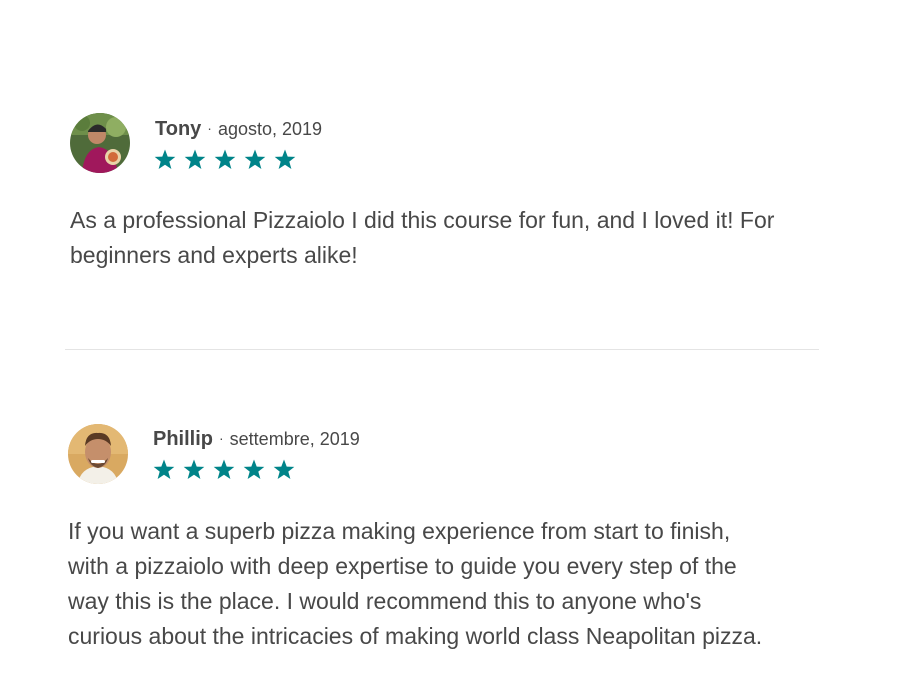  I want to click on reviewer-name: Tony, so click(178, 129).